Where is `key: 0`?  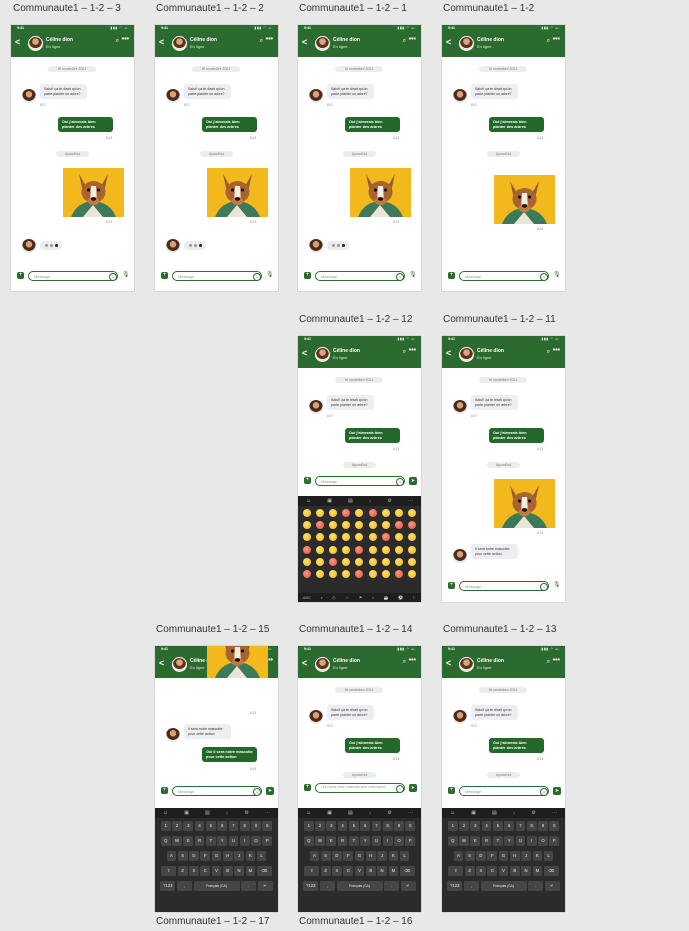 key: 0 is located at coordinates (410, 826).